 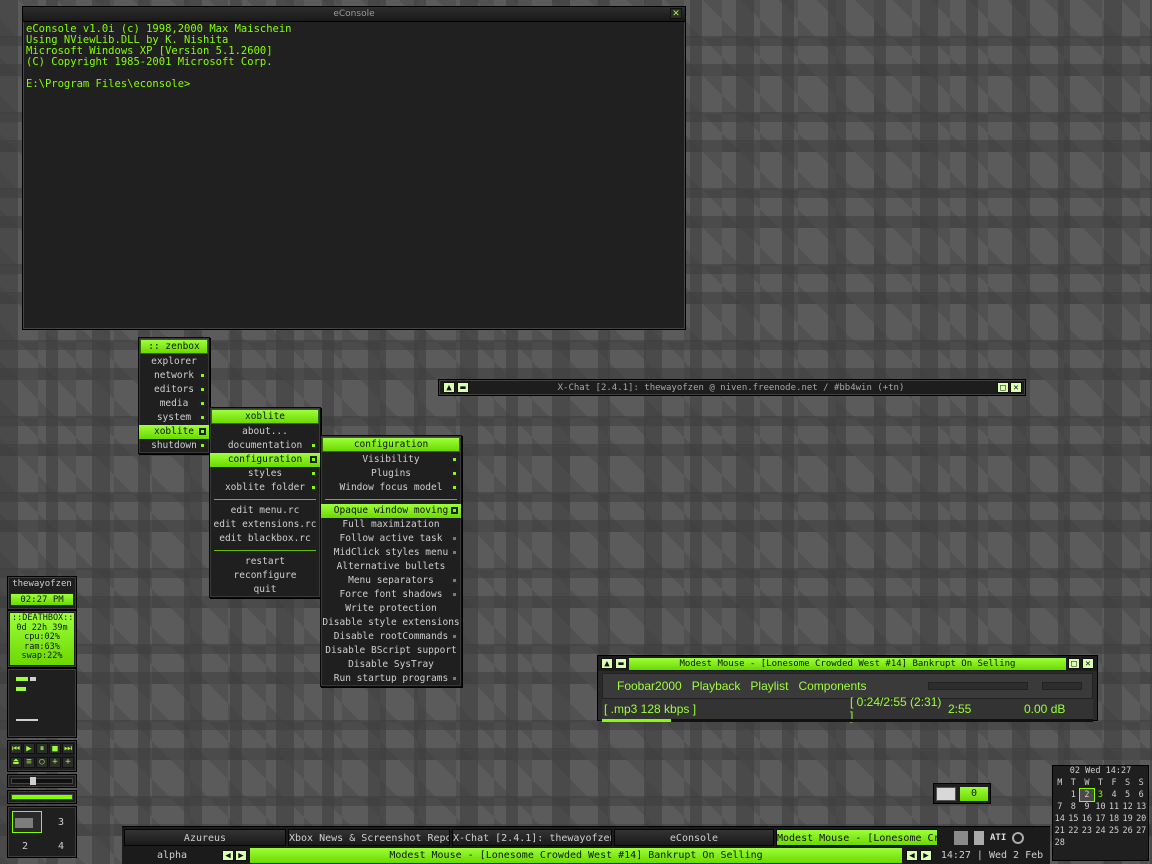 What do you see at coordinates (391, 488) in the screenshot?
I see `menu-item-window-focus-model: Window focus model` at bounding box center [391, 488].